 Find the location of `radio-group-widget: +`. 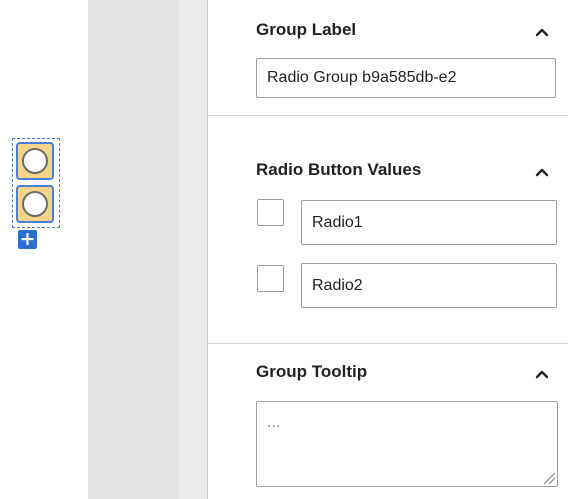

radio-group-widget: + is located at coordinates (37, 193).